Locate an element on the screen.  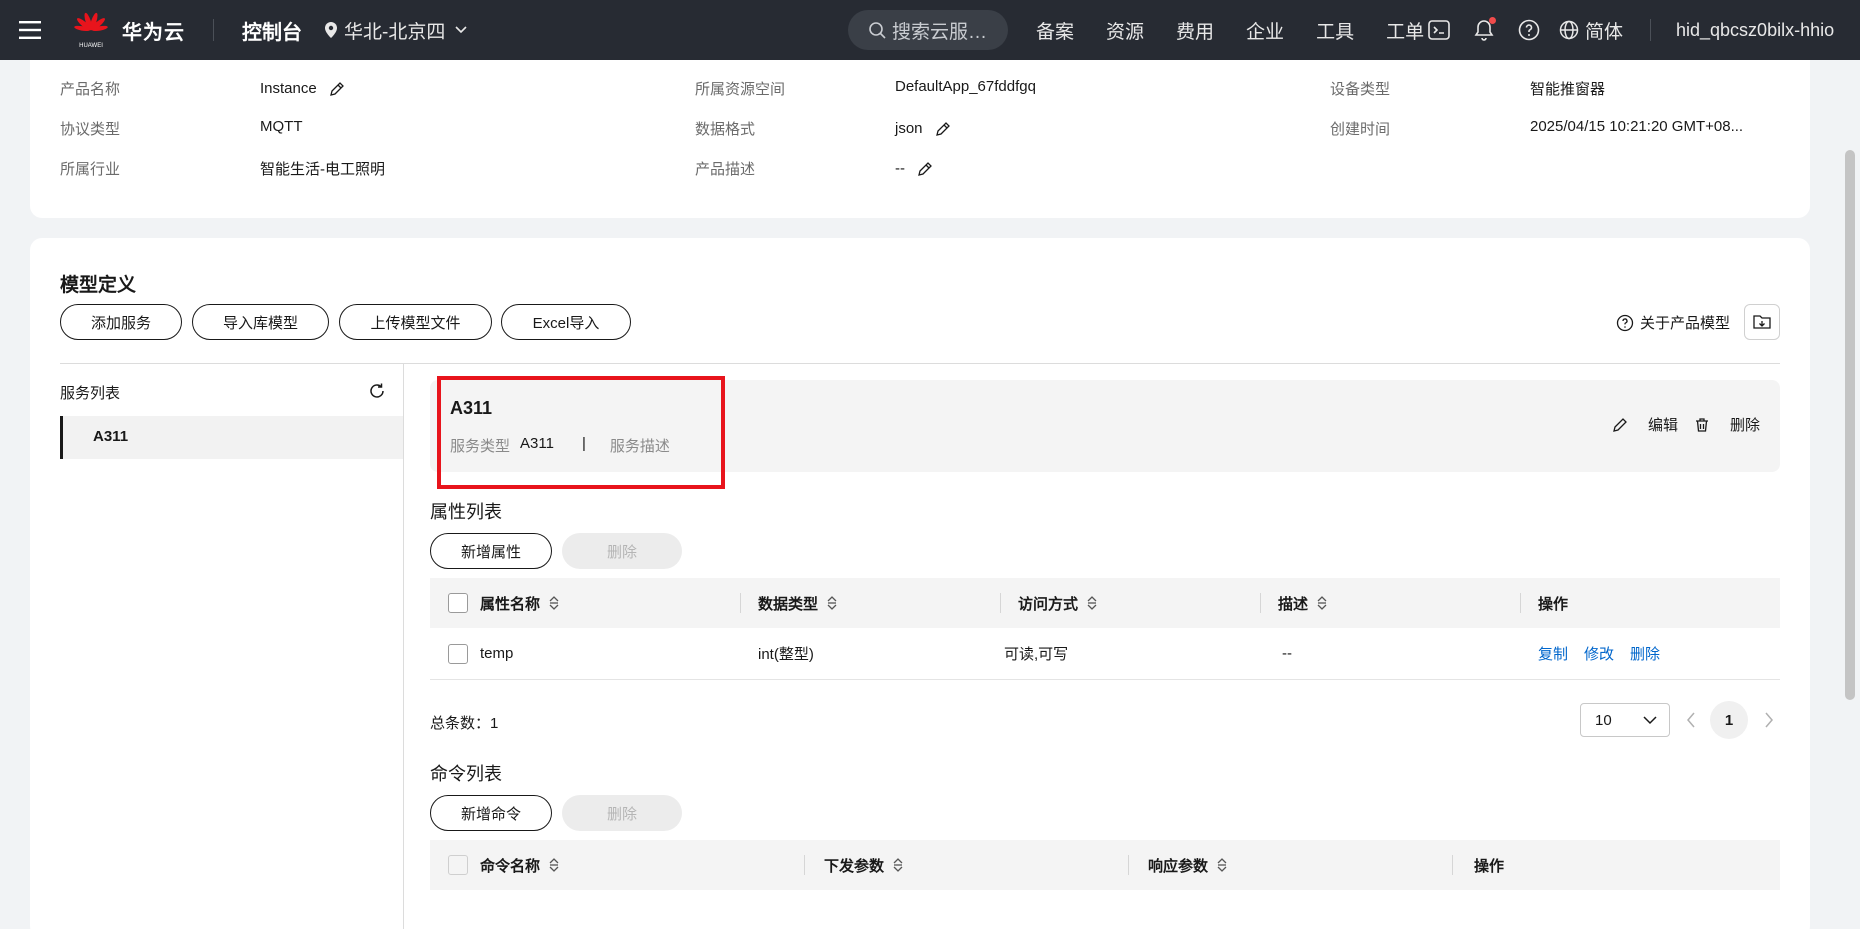
command-list-title: 命令列表 is located at coordinates (466, 774).